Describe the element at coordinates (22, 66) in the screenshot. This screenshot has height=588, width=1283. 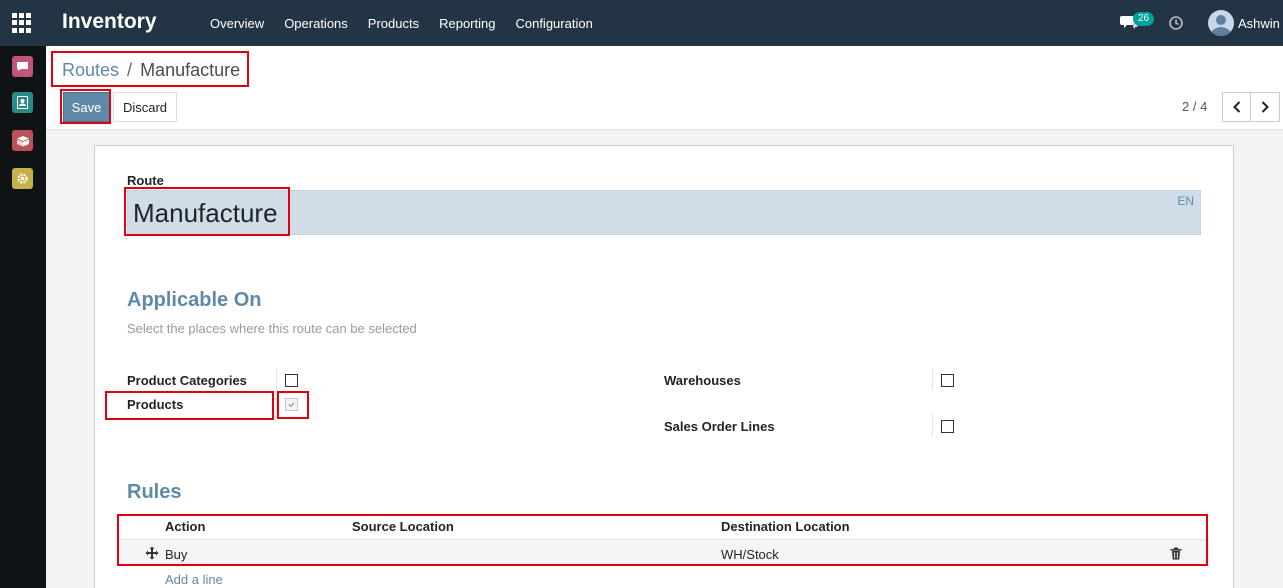
I see `discuss-icon` at that location.